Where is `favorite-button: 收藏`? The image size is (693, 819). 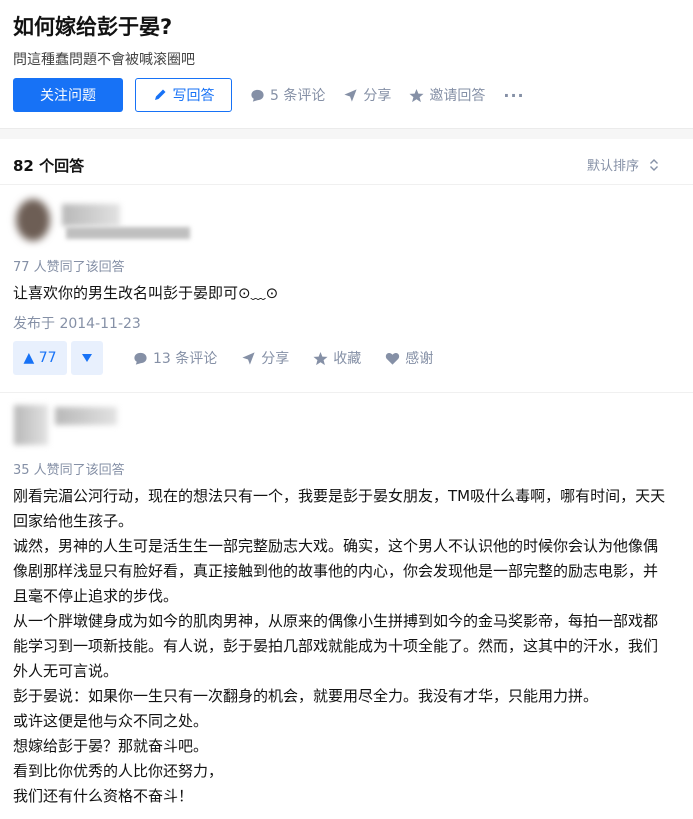
favorite-button: 收藏 is located at coordinates (337, 358).